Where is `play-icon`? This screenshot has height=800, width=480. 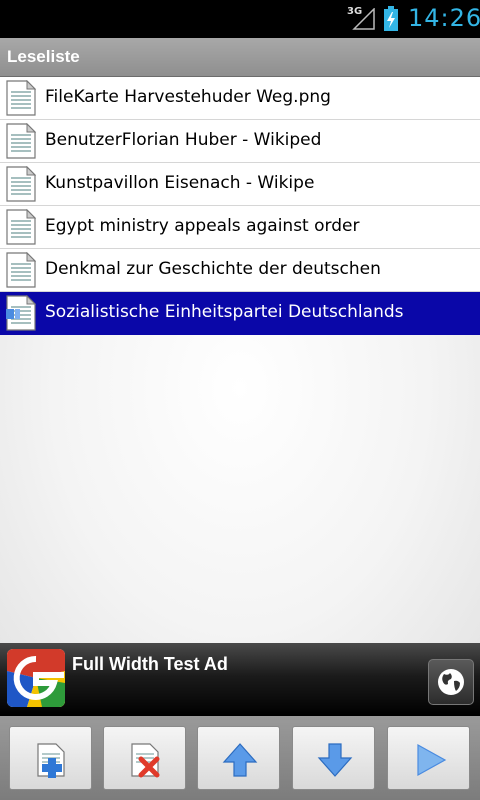 play-icon is located at coordinates (432, 760).